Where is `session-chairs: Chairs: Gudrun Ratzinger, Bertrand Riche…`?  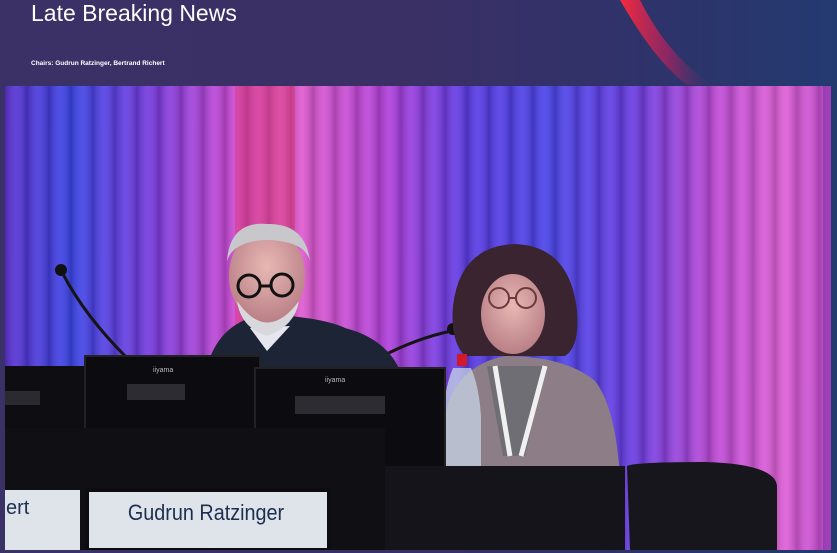
session-chairs: Chairs: Gudrun Ratzinger, Bertrand Riche… is located at coordinates (98, 63).